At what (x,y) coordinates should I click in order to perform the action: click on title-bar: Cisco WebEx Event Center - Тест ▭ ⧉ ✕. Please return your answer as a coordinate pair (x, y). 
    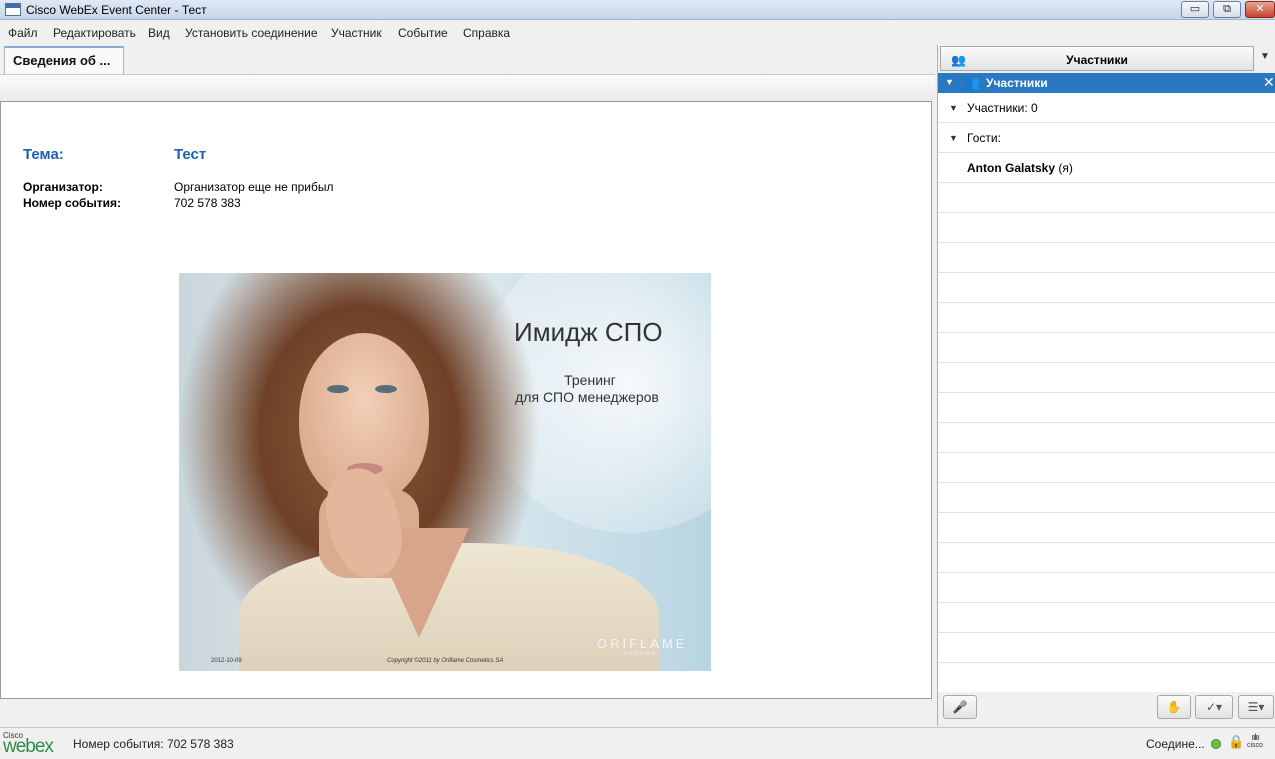
    Looking at the image, I should click on (637, 10).